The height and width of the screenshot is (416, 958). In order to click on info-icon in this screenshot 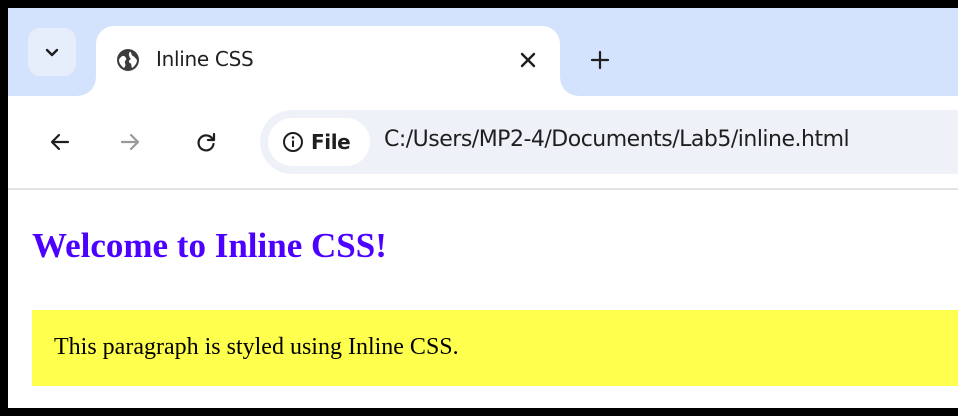, I will do `click(293, 142)`.